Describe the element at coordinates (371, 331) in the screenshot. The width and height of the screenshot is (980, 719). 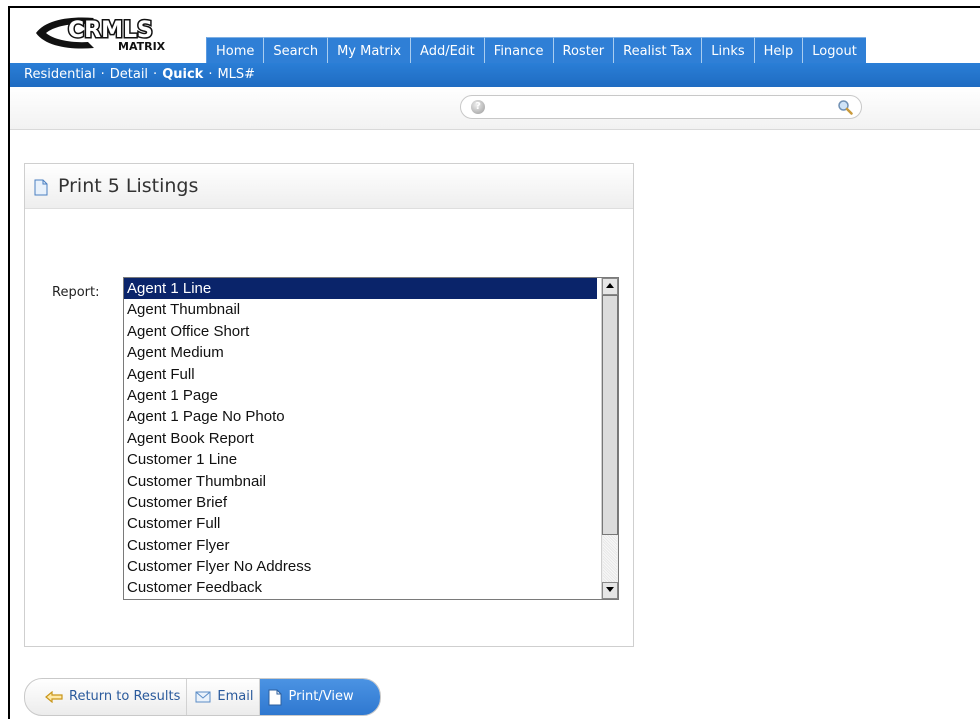
I see `report-option: Agent Office Short` at that location.